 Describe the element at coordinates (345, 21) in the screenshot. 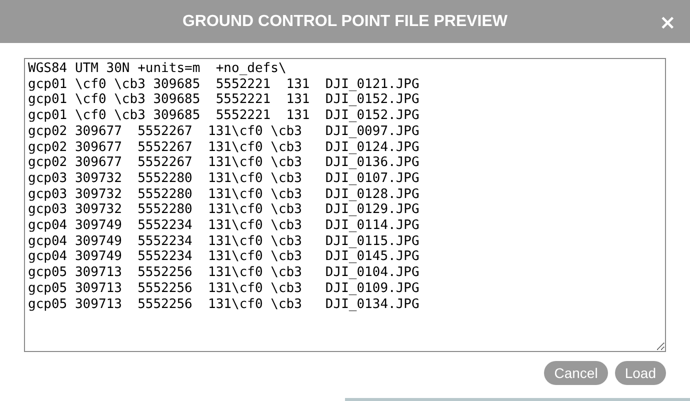

I see `dialog-title: GROUND CONTROL POINT FILE PREVIEW` at that location.